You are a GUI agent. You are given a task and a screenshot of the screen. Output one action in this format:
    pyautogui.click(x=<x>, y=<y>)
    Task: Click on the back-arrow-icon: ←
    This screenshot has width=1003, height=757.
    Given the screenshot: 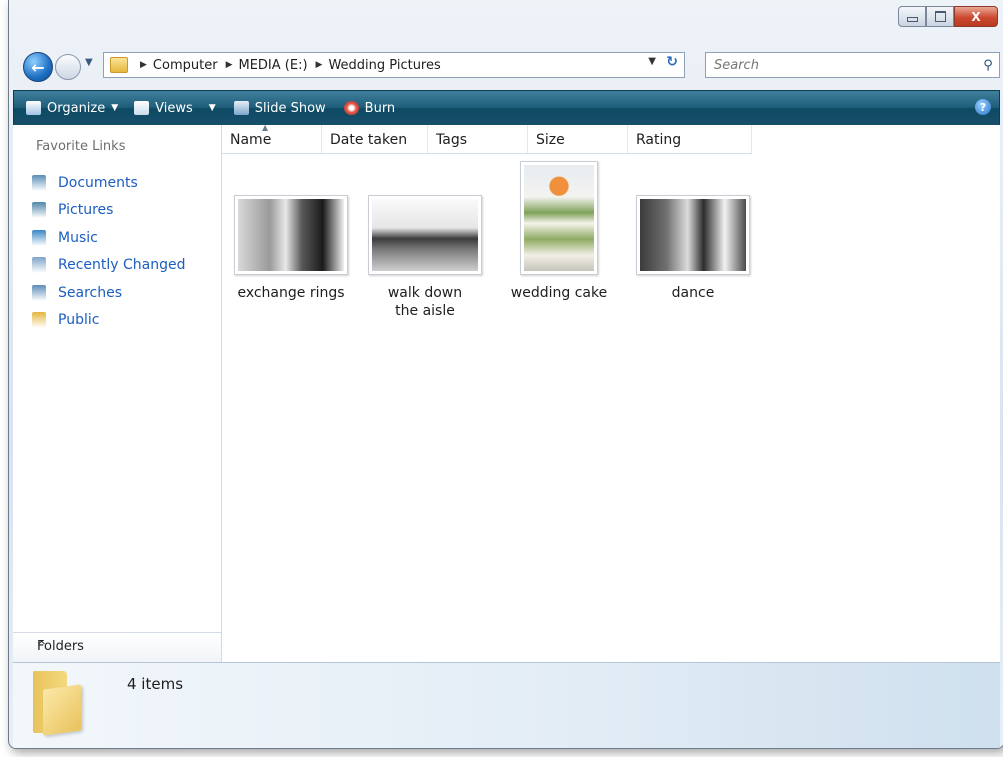 What is the action you would take?
    pyautogui.click(x=38, y=67)
    